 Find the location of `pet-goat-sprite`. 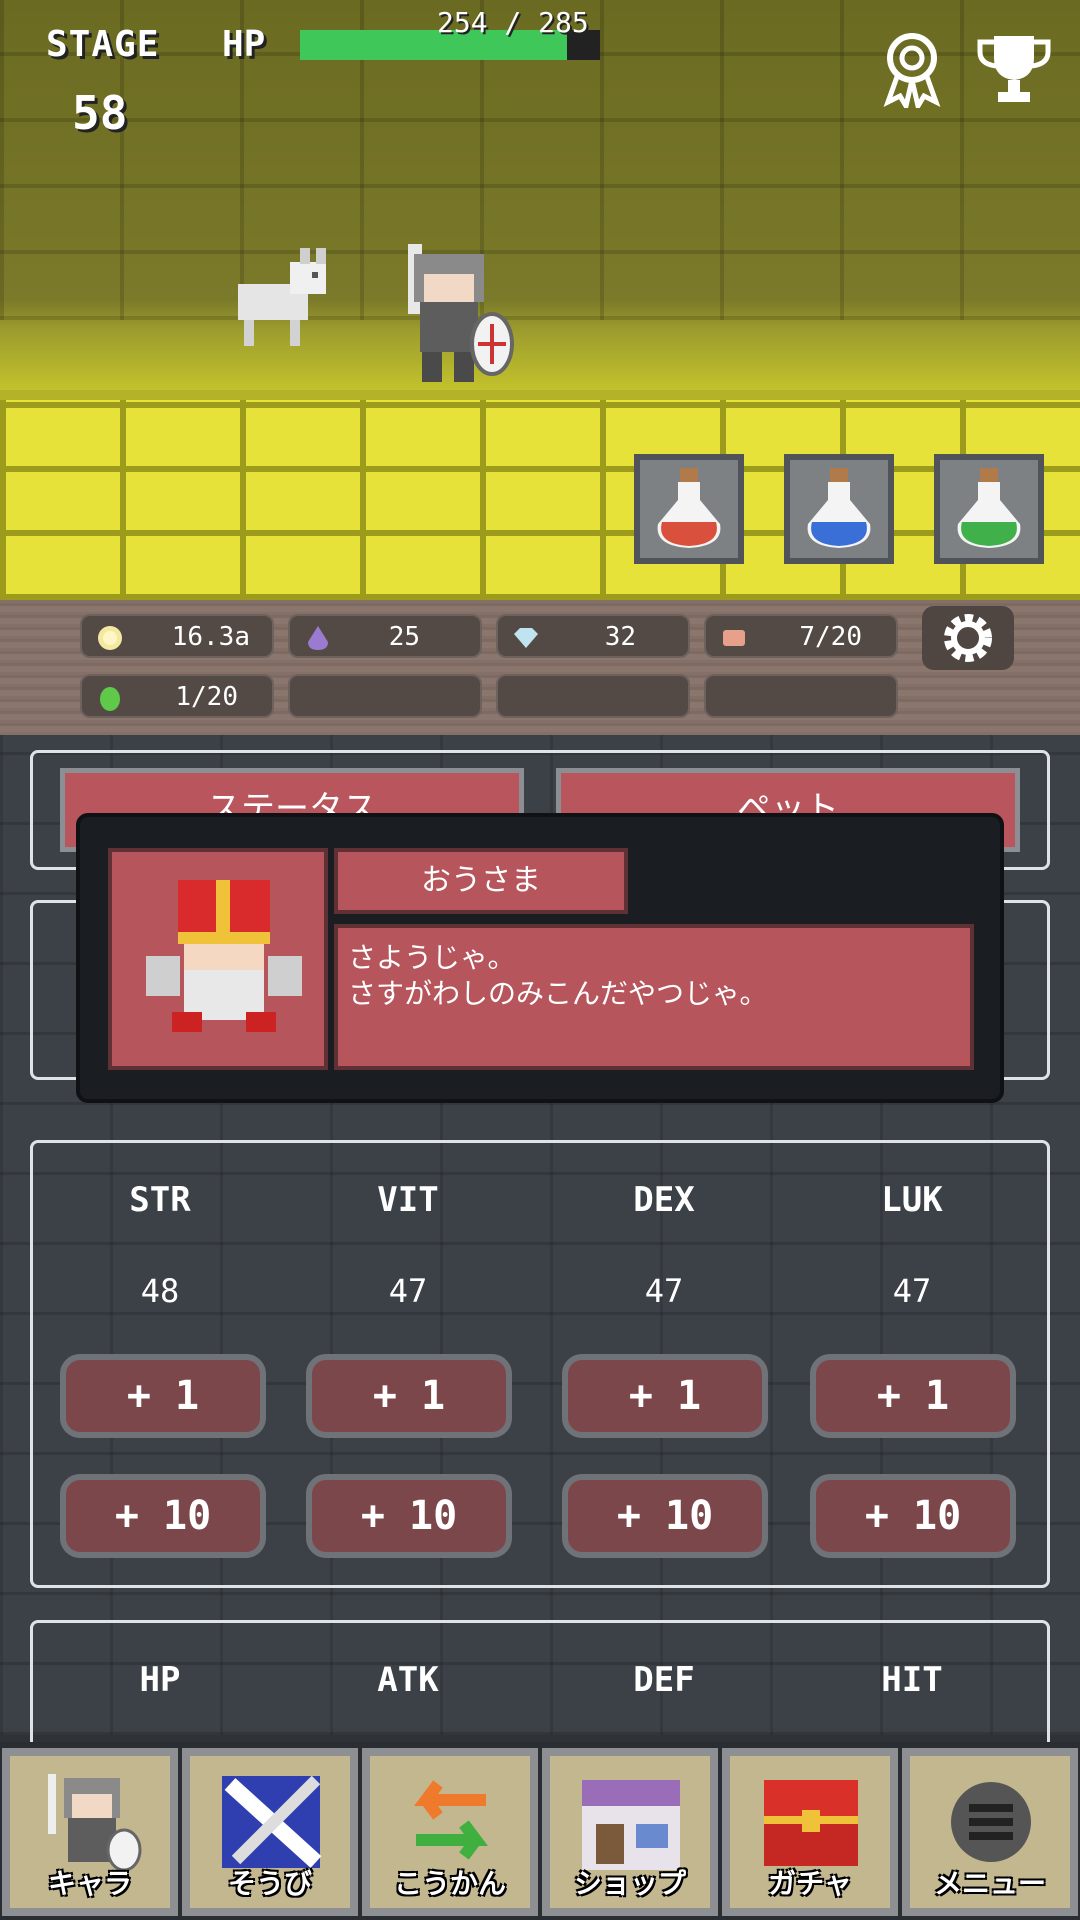

pet-goat-sprite is located at coordinates (290, 299).